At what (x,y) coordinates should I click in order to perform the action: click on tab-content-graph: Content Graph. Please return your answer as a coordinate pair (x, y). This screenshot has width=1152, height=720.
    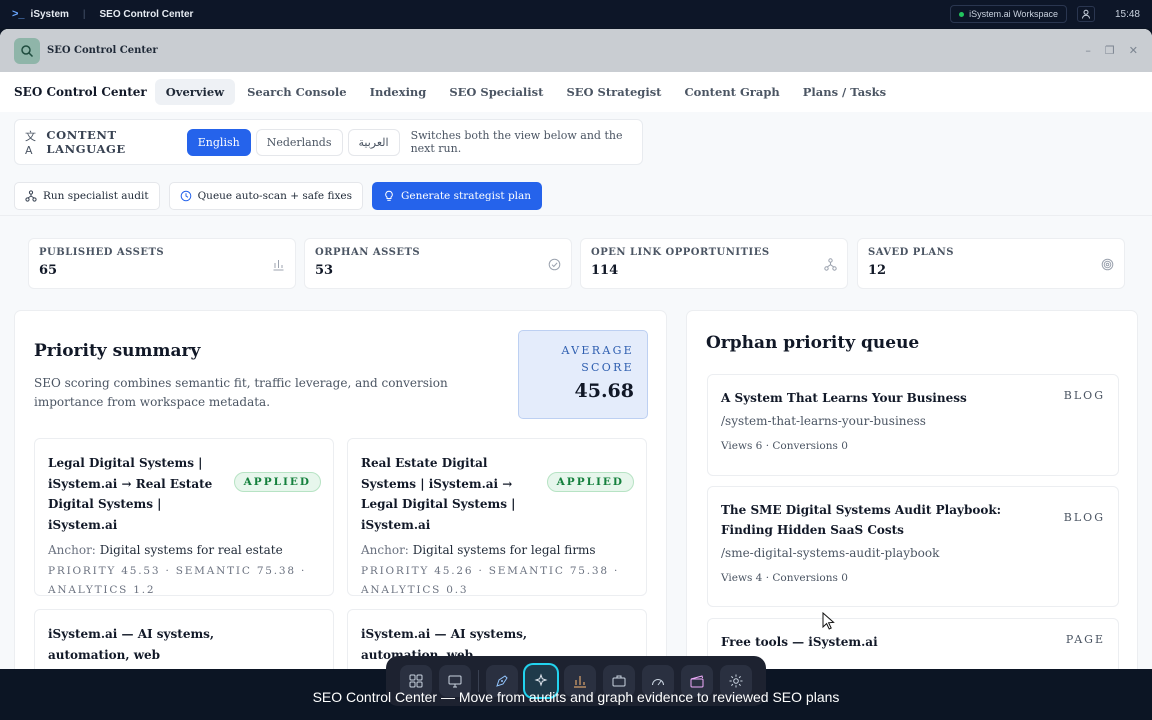
    Looking at the image, I should click on (732, 92).